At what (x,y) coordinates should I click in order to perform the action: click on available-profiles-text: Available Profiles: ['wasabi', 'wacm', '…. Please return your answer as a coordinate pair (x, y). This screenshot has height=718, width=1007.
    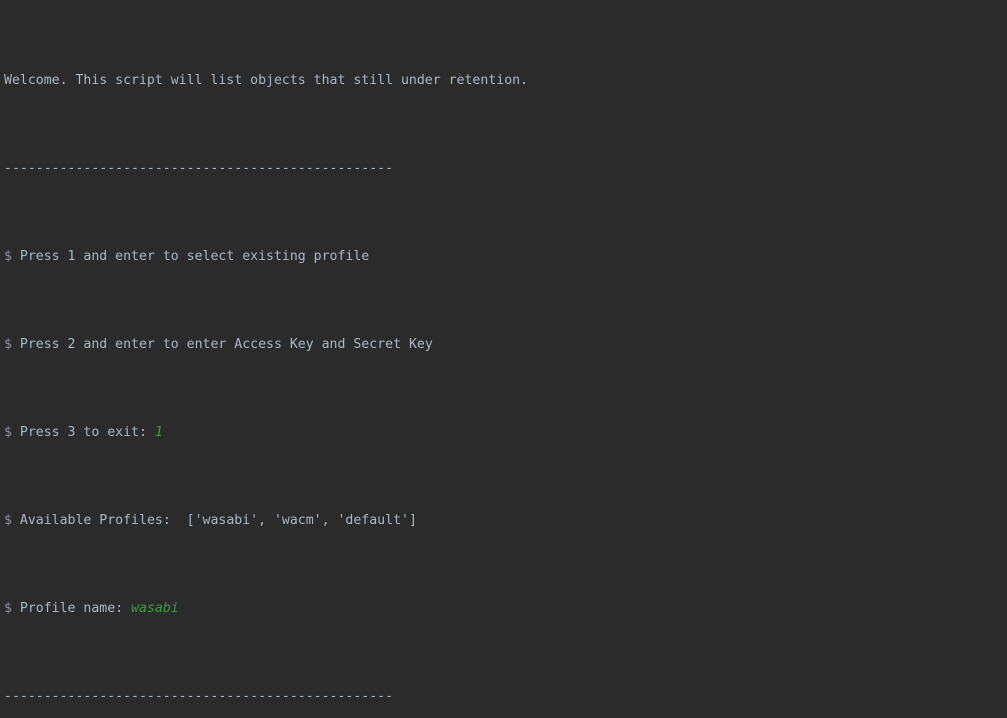
    Looking at the image, I should click on (218, 520).